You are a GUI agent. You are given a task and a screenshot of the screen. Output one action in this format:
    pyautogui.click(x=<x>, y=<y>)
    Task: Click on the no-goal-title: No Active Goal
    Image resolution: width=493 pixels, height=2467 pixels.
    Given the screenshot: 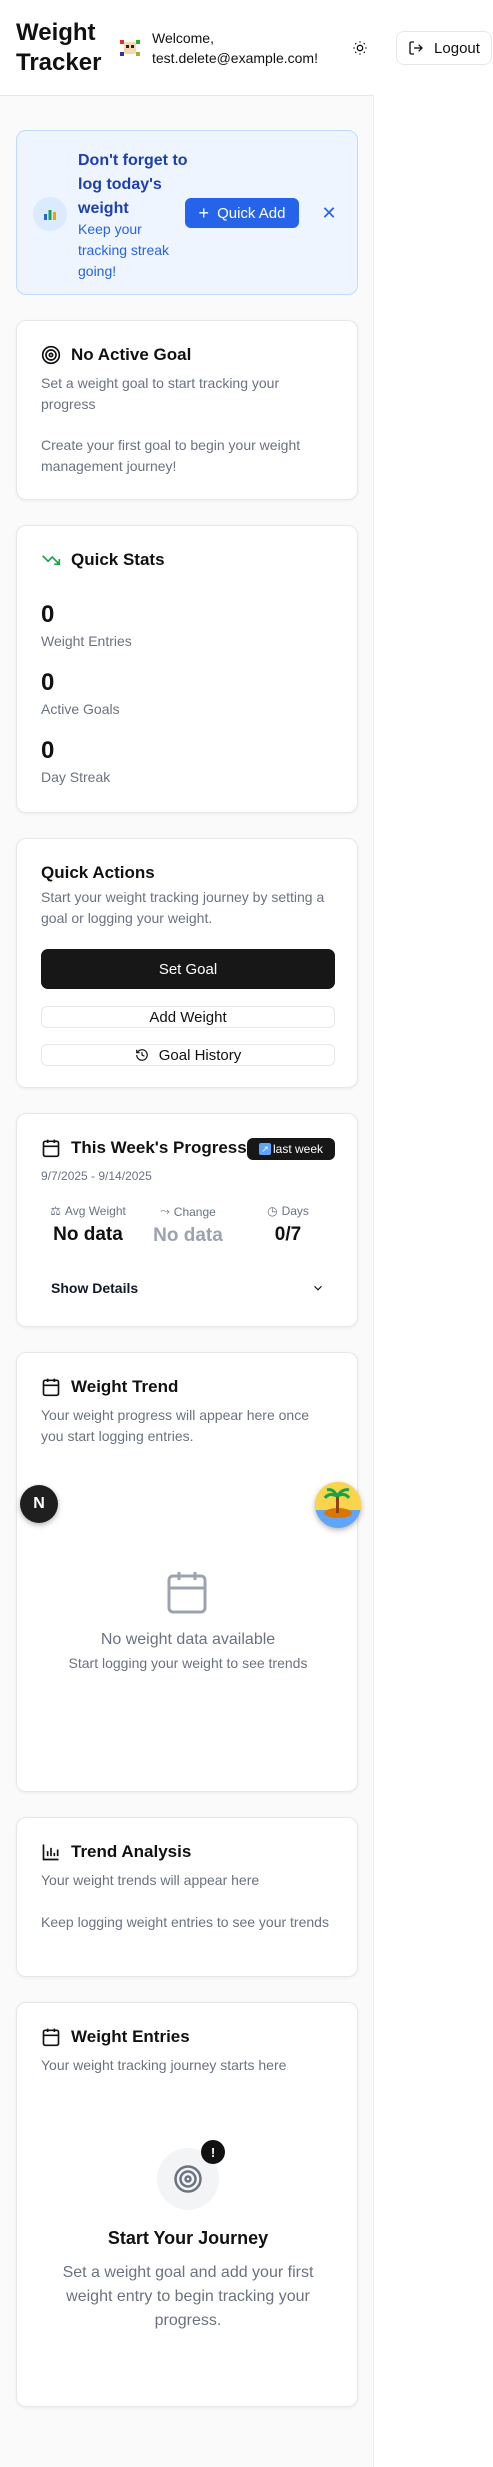 What is the action you would take?
    pyautogui.click(x=131, y=354)
    